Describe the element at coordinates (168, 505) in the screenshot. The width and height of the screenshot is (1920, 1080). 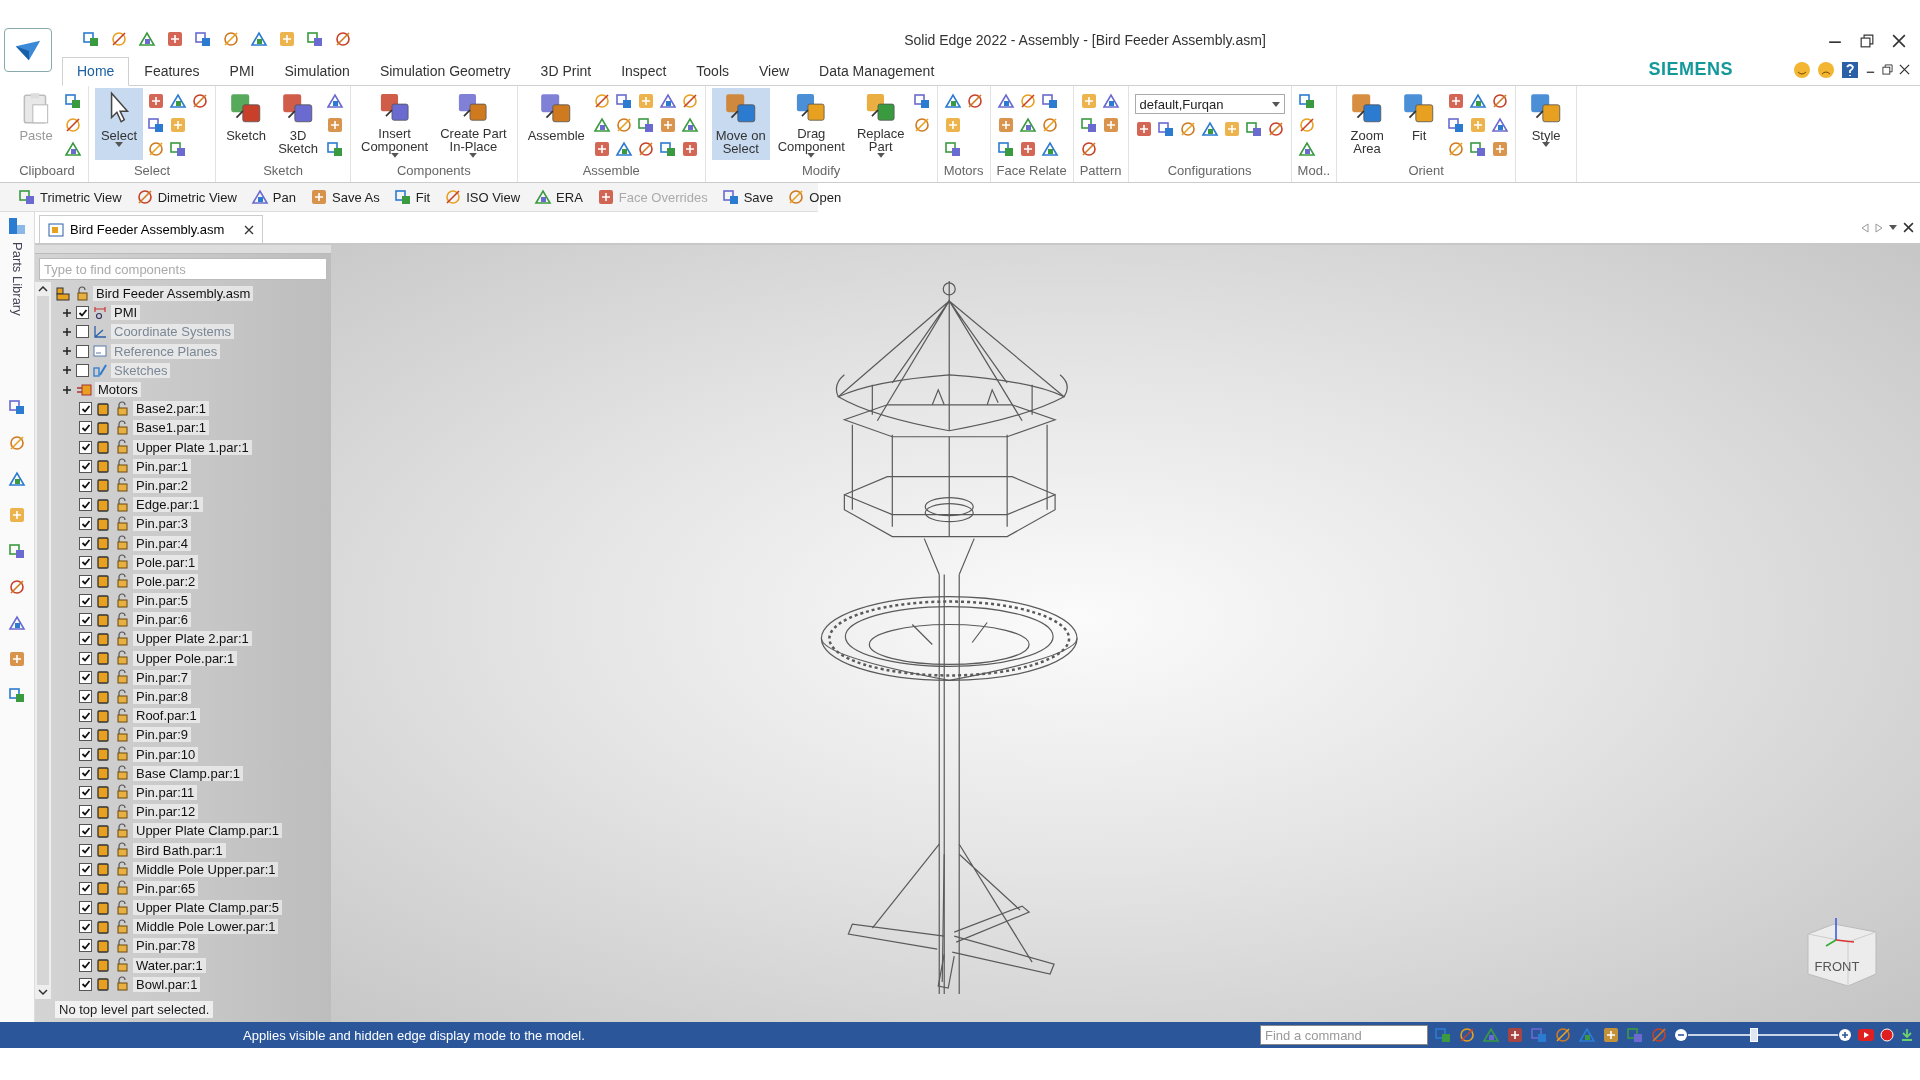
I see `tree-item: Edge.par:1` at that location.